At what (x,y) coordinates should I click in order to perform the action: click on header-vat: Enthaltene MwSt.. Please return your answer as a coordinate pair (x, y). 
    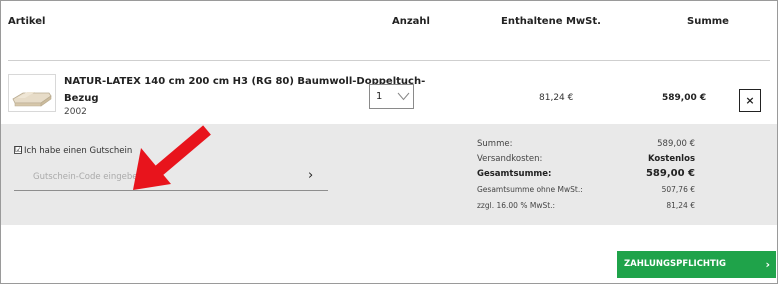
    Looking at the image, I should click on (551, 21).